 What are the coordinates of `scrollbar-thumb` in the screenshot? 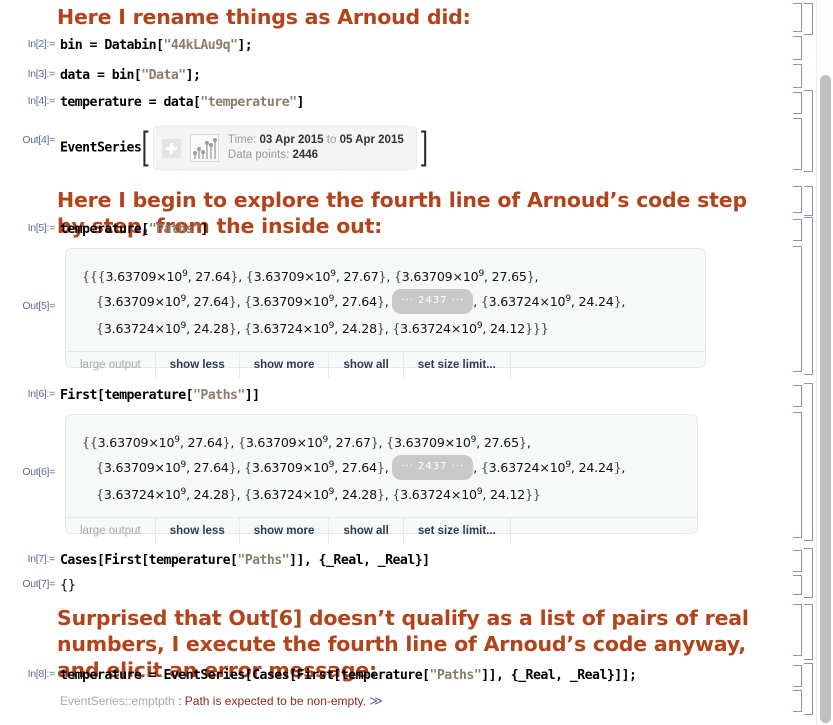 It's located at (825, 399).